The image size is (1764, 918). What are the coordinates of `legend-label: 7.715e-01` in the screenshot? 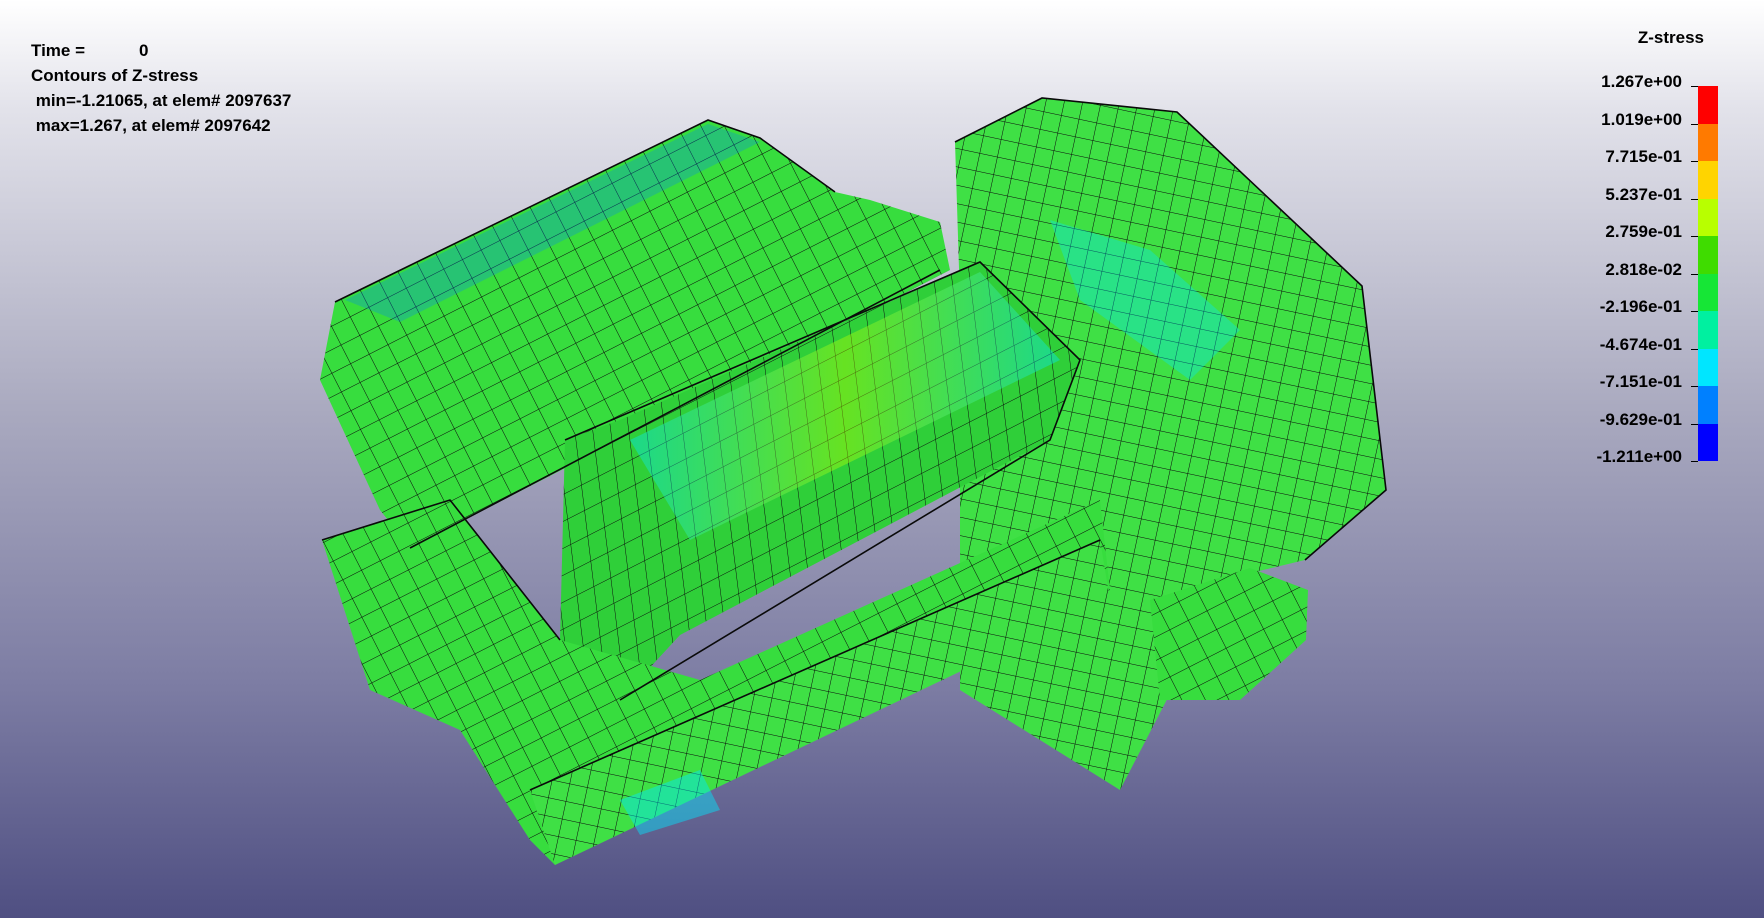 It's located at (1643, 156).